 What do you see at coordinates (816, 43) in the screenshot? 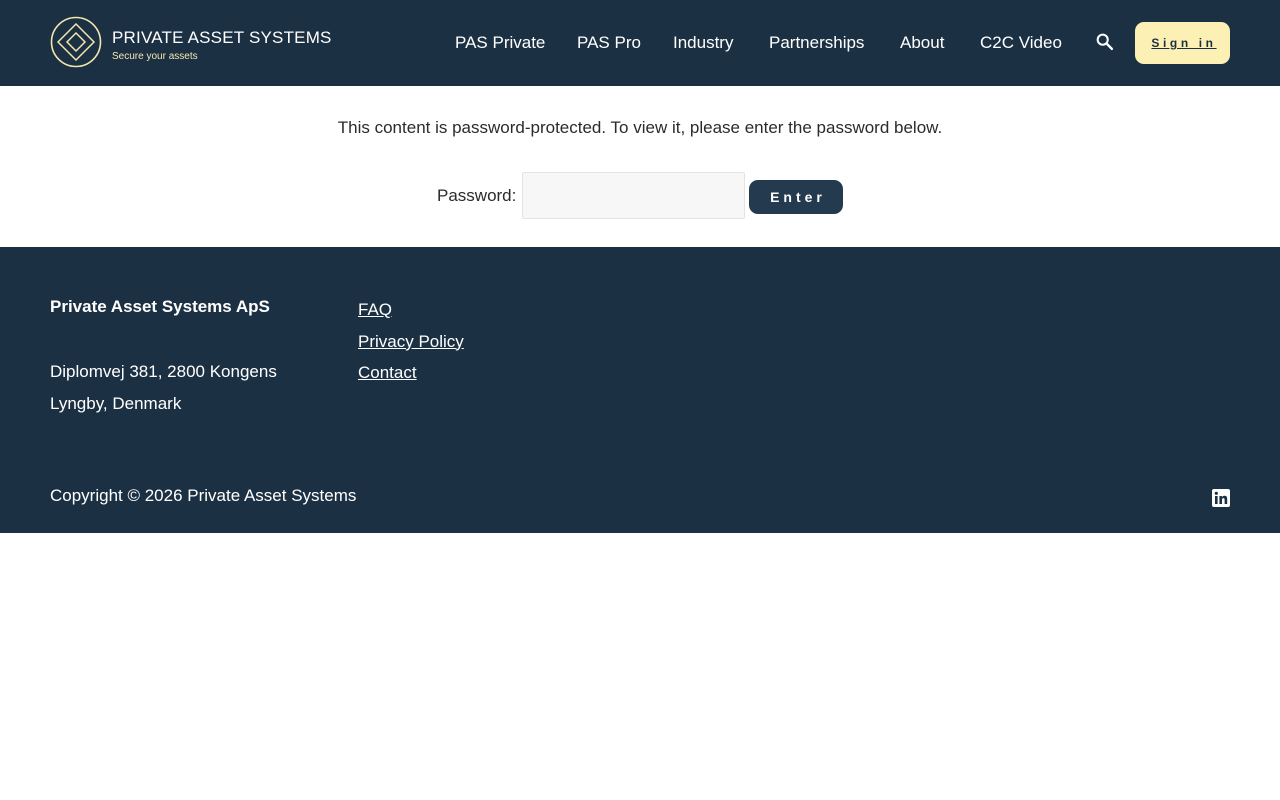
I see `nav-item-partnerships: Partnerships` at bounding box center [816, 43].